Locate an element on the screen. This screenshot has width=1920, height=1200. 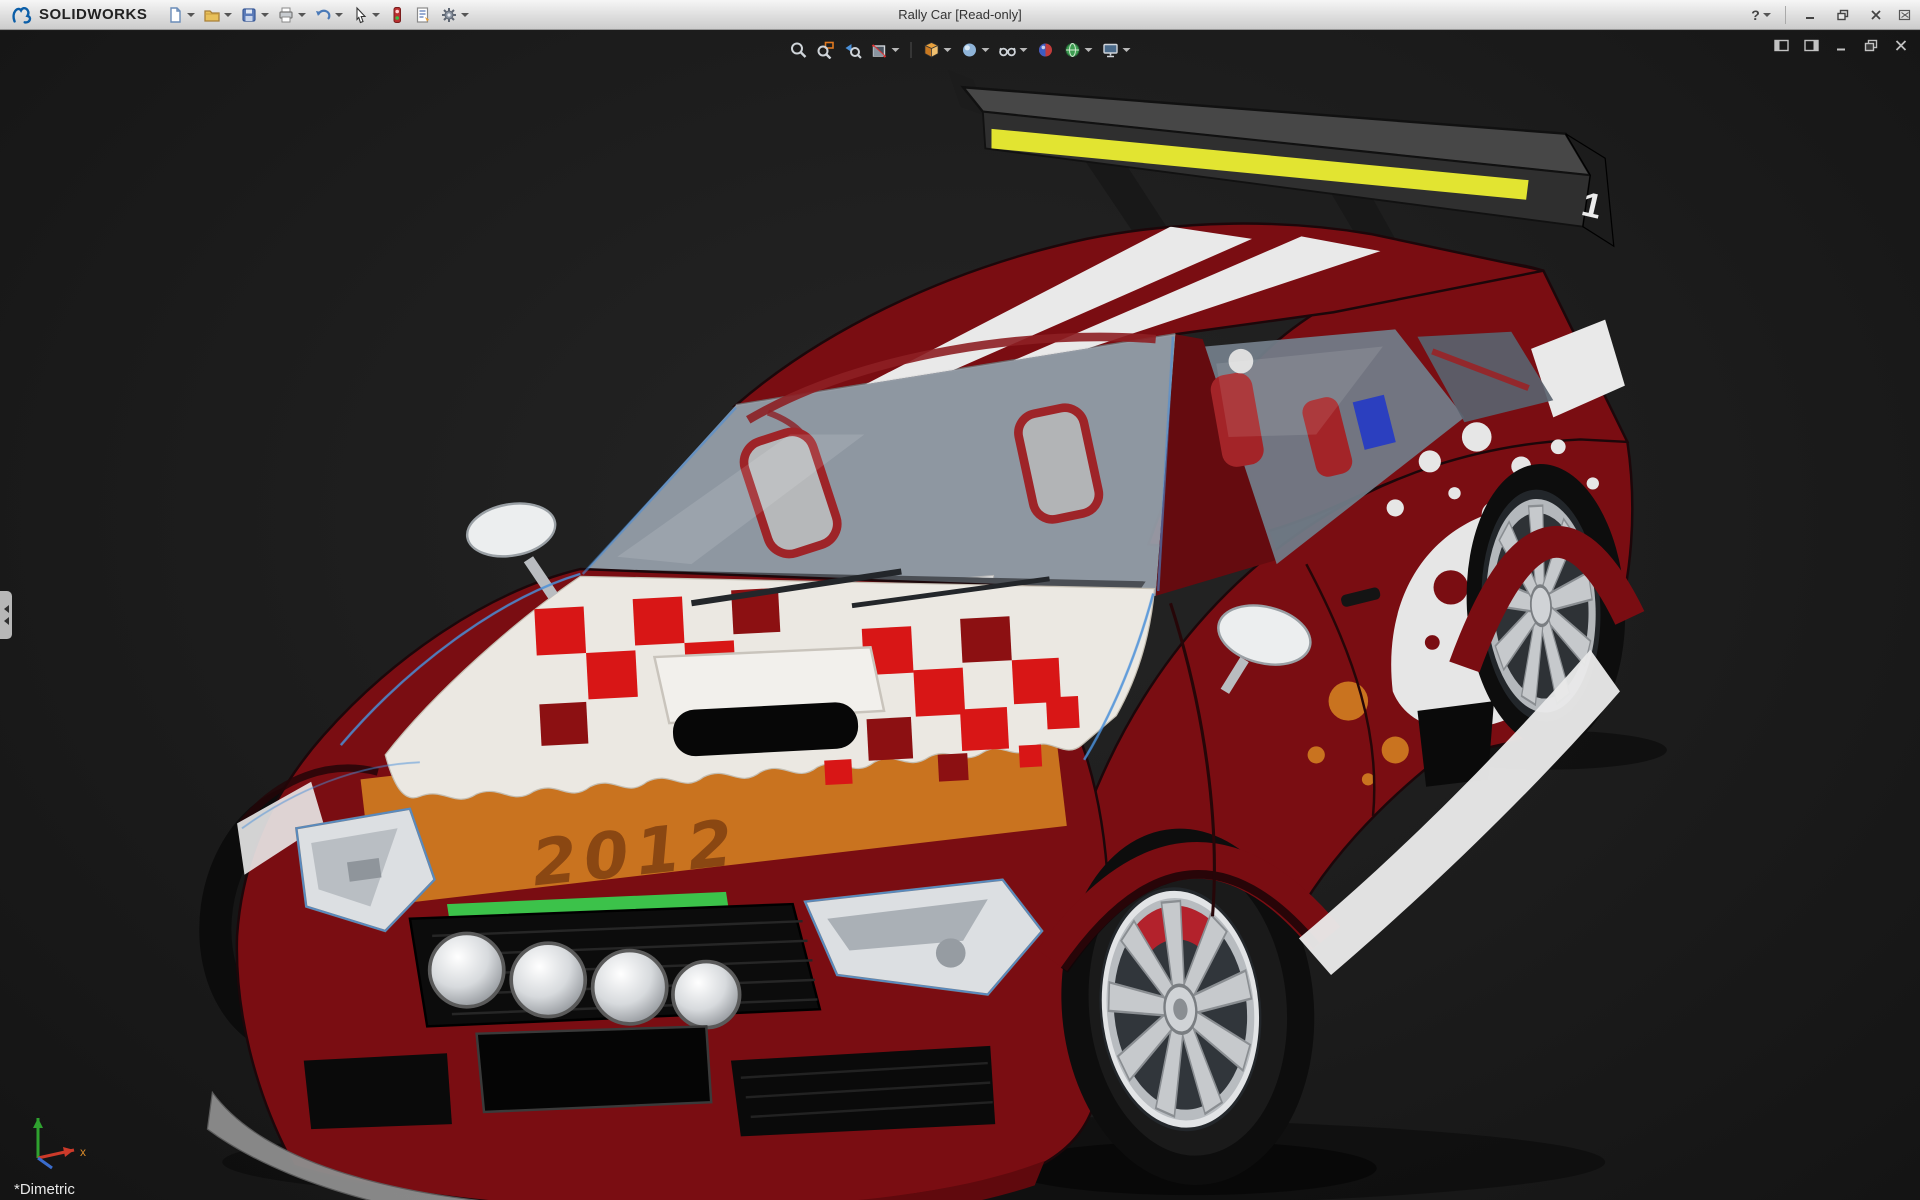
display-style-icon is located at coordinates (969, 50).